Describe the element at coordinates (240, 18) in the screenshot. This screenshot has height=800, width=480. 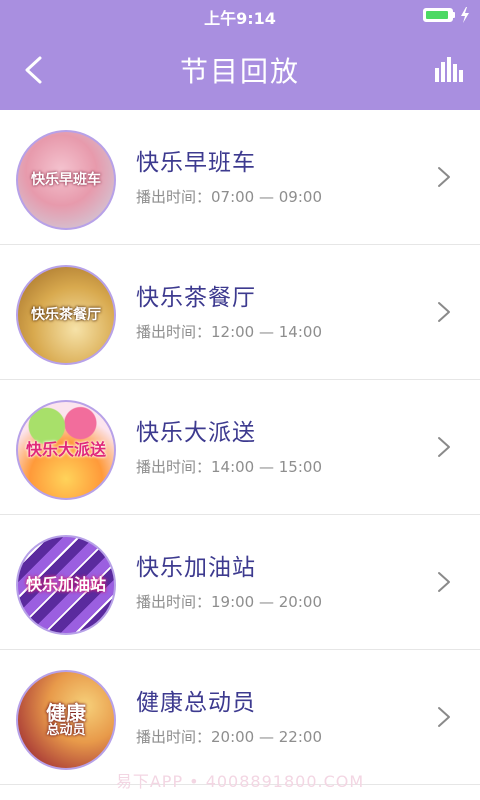
I see `status-time: 上午9:14` at that location.